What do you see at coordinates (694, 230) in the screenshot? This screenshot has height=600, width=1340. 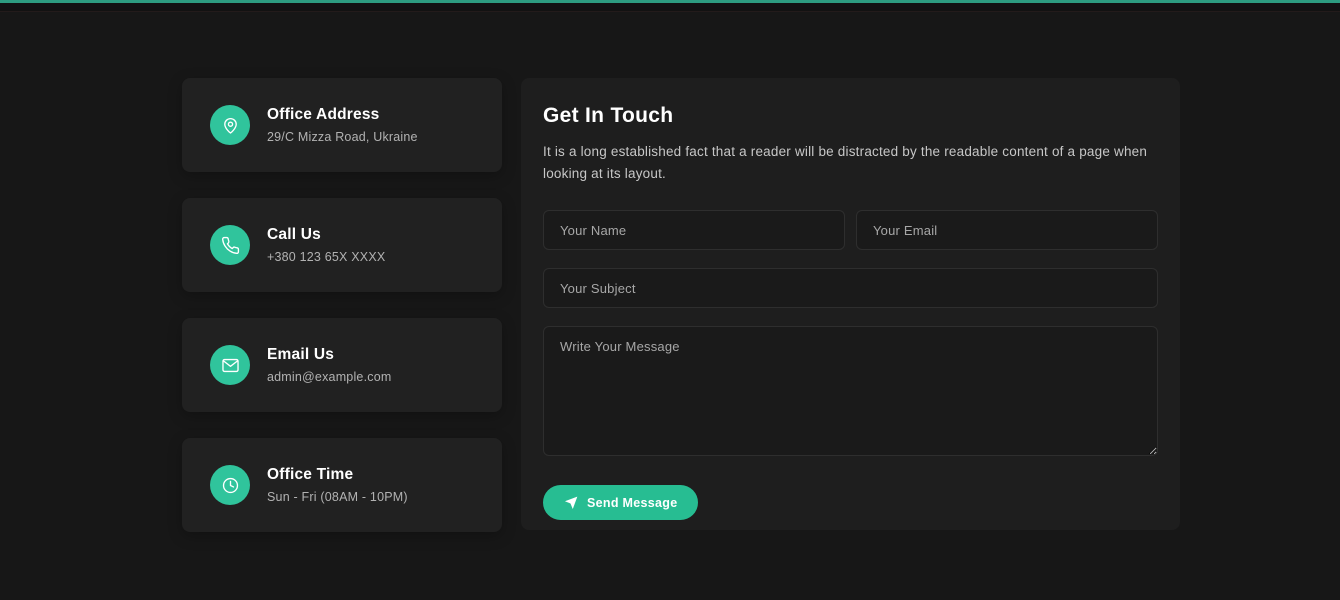 I see `name-input` at bounding box center [694, 230].